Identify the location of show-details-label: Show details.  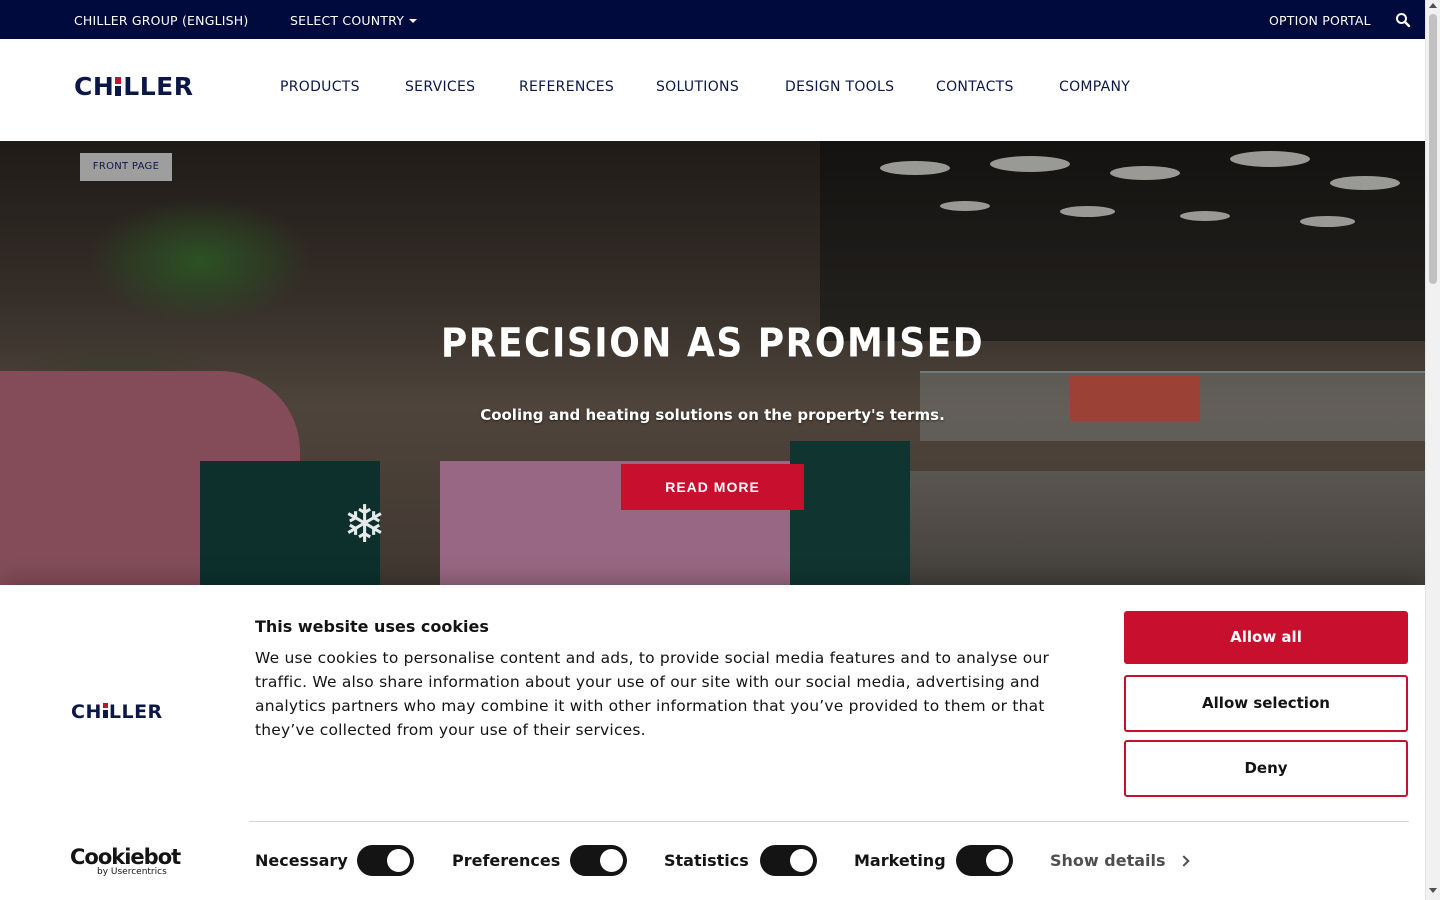
(1108, 860).